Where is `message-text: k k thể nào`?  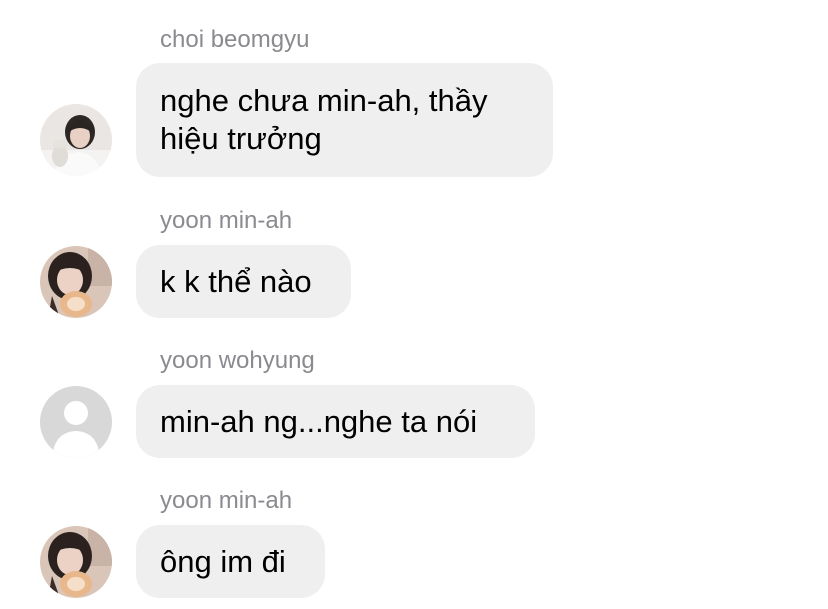 message-text: k k thể nào is located at coordinates (236, 281).